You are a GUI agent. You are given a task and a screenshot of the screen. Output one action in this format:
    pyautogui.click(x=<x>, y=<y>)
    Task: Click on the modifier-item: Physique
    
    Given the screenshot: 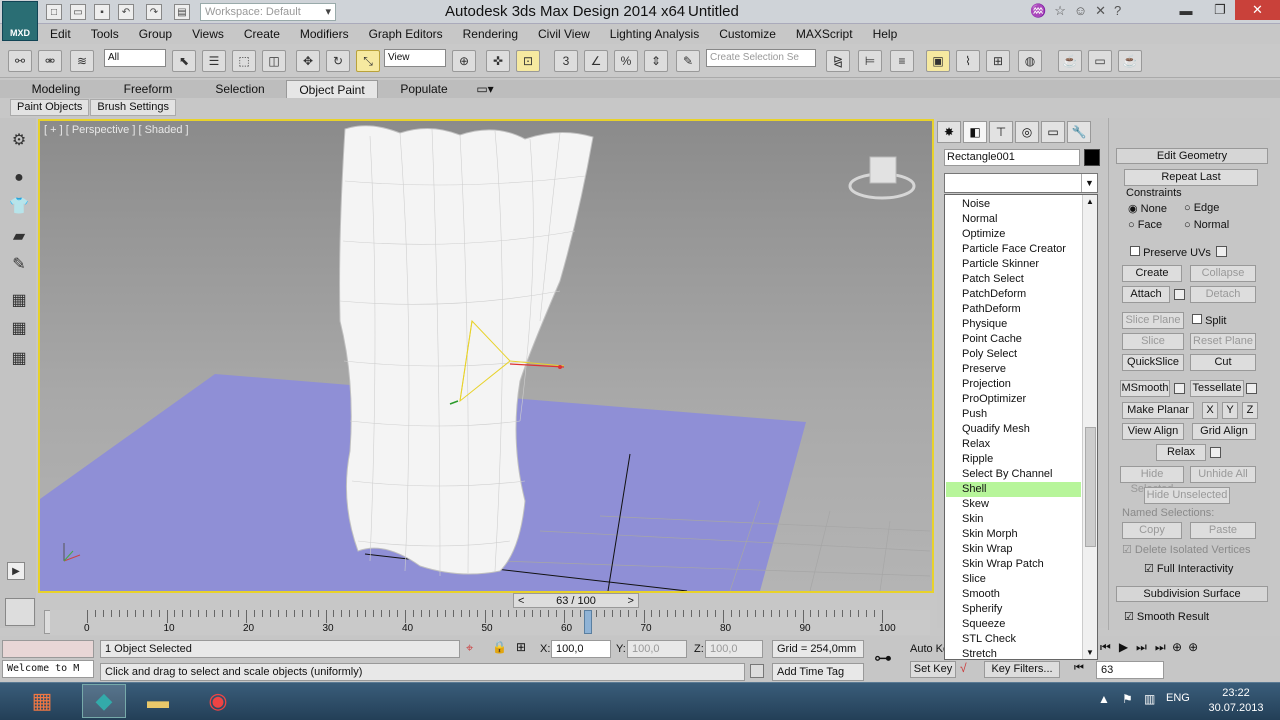 What is the action you would take?
    pyautogui.click(x=1013, y=324)
    